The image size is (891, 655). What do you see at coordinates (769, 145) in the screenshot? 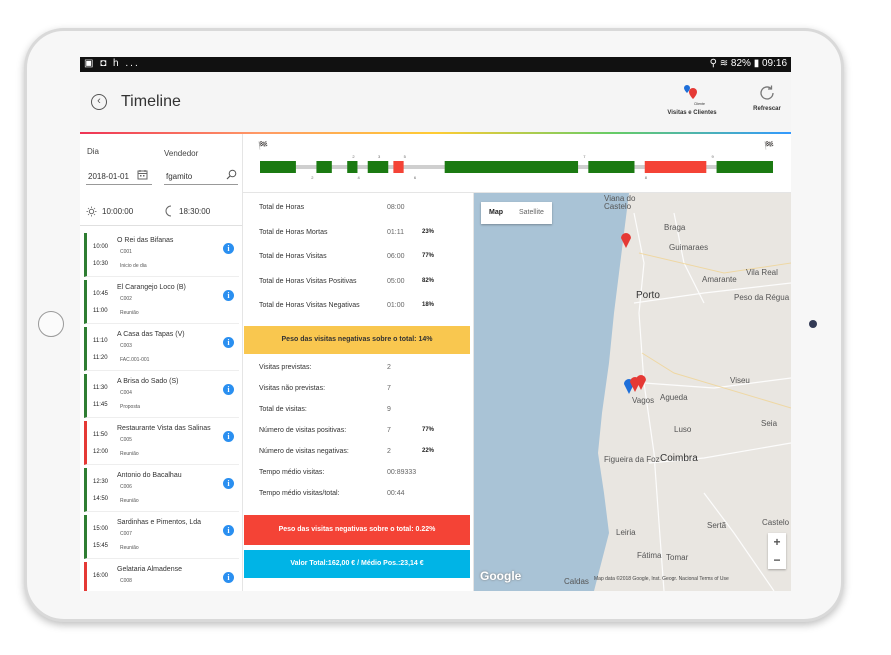
I see `timeline-end-flag: 🏁` at bounding box center [769, 145].